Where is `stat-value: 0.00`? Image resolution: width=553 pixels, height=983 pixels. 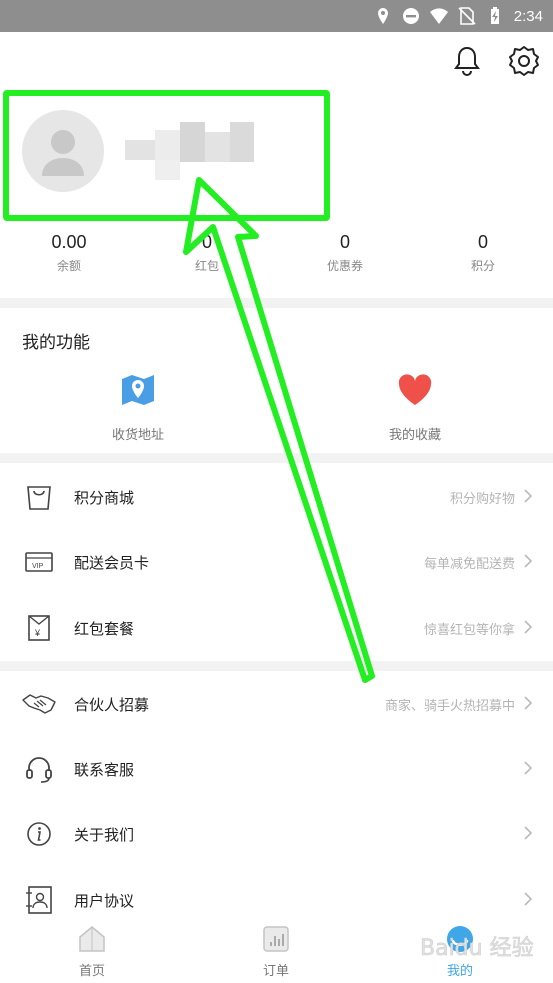
stat-value: 0.00 is located at coordinates (69, 242).